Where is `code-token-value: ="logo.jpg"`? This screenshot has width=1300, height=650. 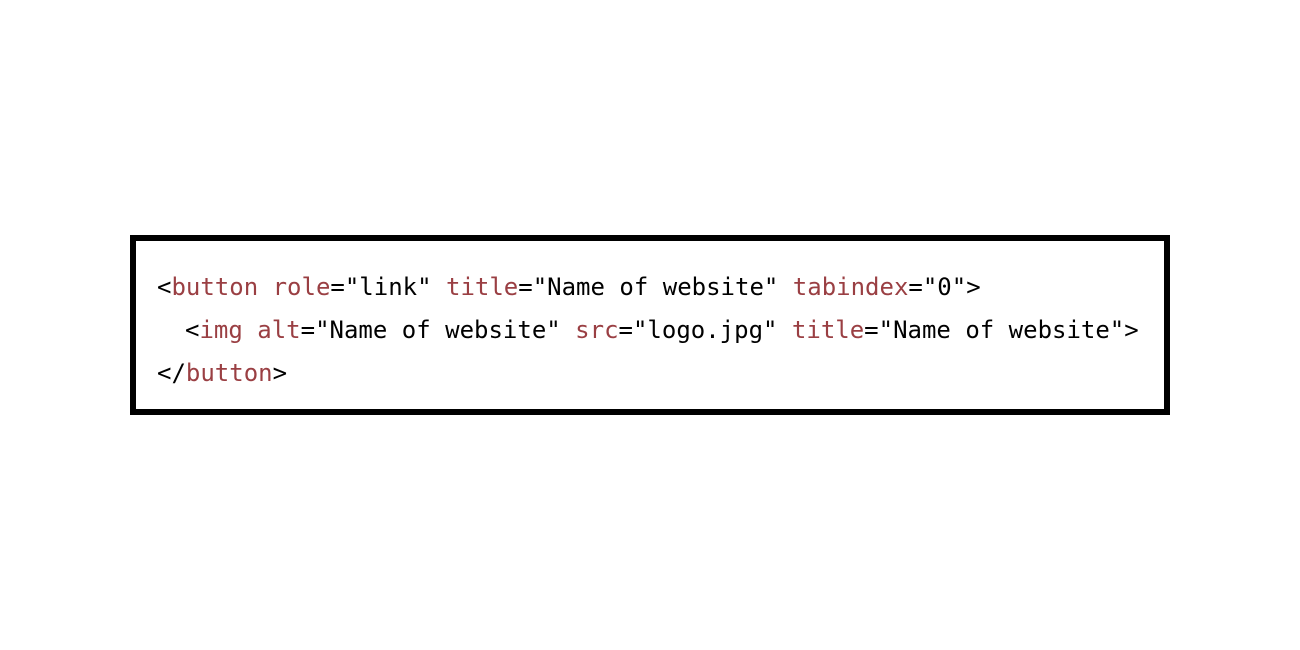 code-token-value: ="logo.jpg" is located at coordinates (705, 330).